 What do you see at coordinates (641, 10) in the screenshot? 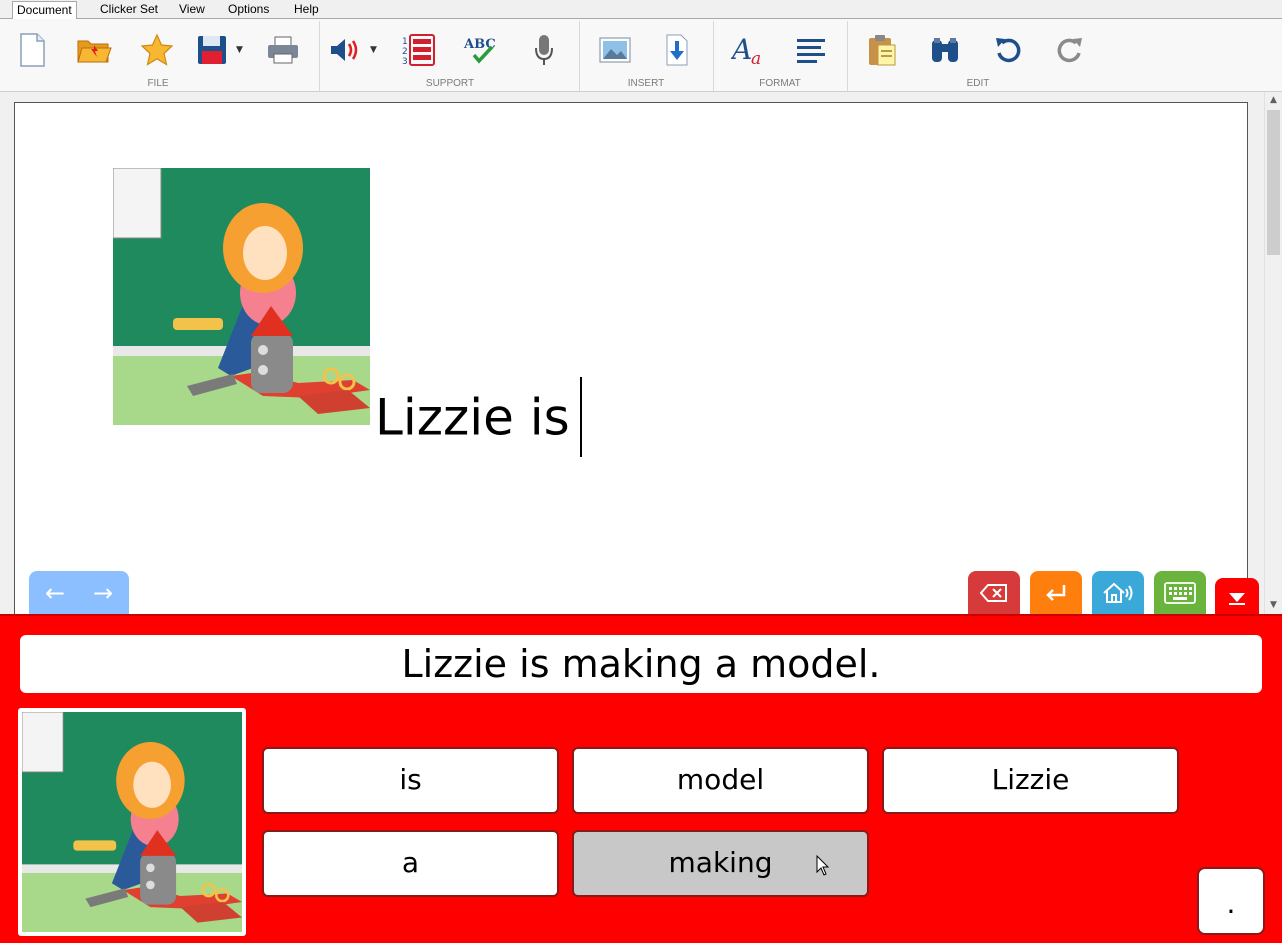
I see `menu-bar: Document Clicker Set View Options Help` at bounding box center [641, 10].